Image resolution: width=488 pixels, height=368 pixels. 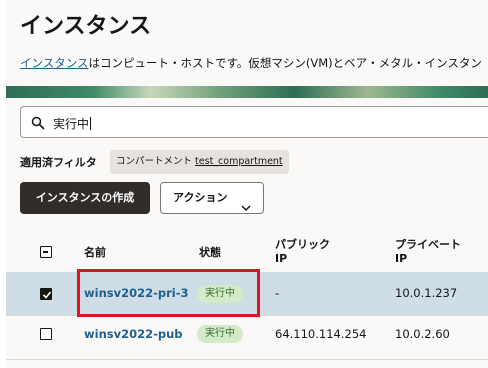 What do you see at coordinates (428, 252) in the screenshot?
I see `column-header-private-ip: プライベート IP` at bounding box center [428, 252].